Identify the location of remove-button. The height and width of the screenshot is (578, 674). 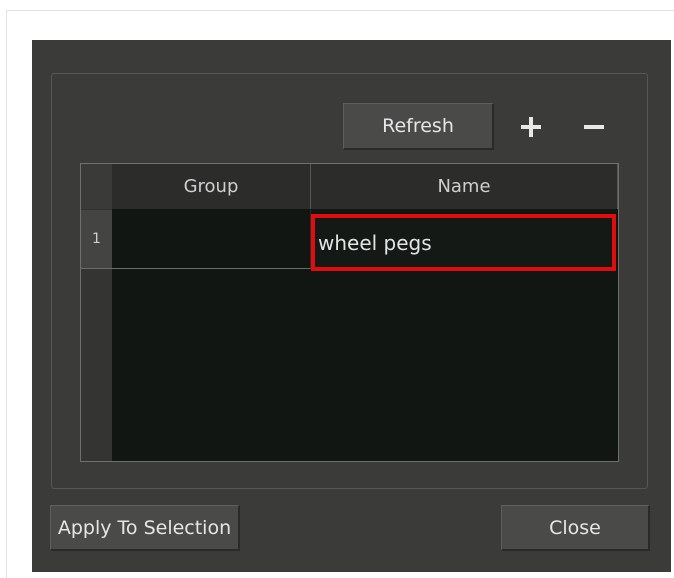
(594, 127).